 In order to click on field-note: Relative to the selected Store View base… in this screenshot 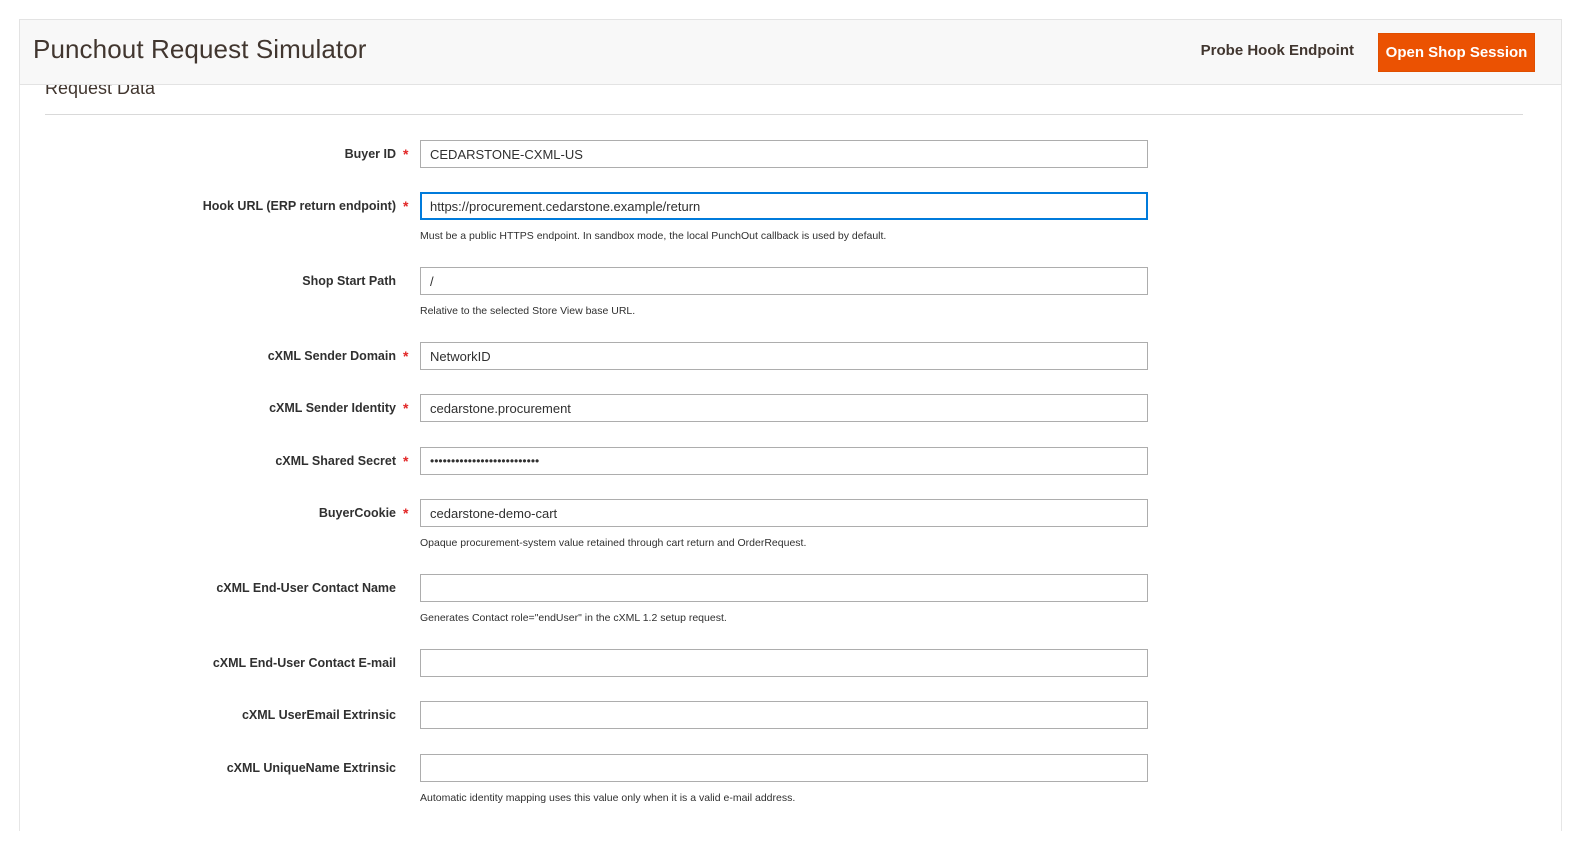, I will do `click(528, 311)`.